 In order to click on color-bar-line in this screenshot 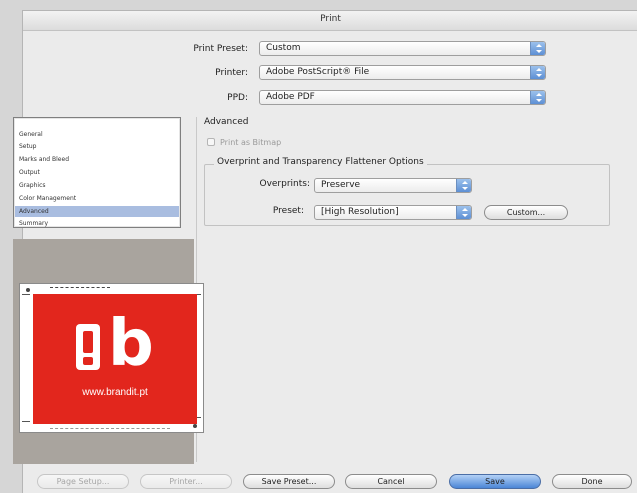, I will do `click(110, 427)`.